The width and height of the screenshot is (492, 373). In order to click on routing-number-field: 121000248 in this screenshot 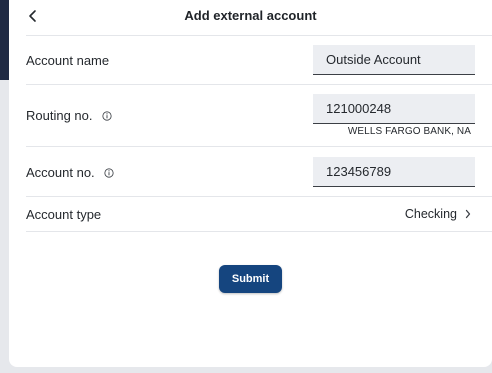, I will do `click(394, 109)`.